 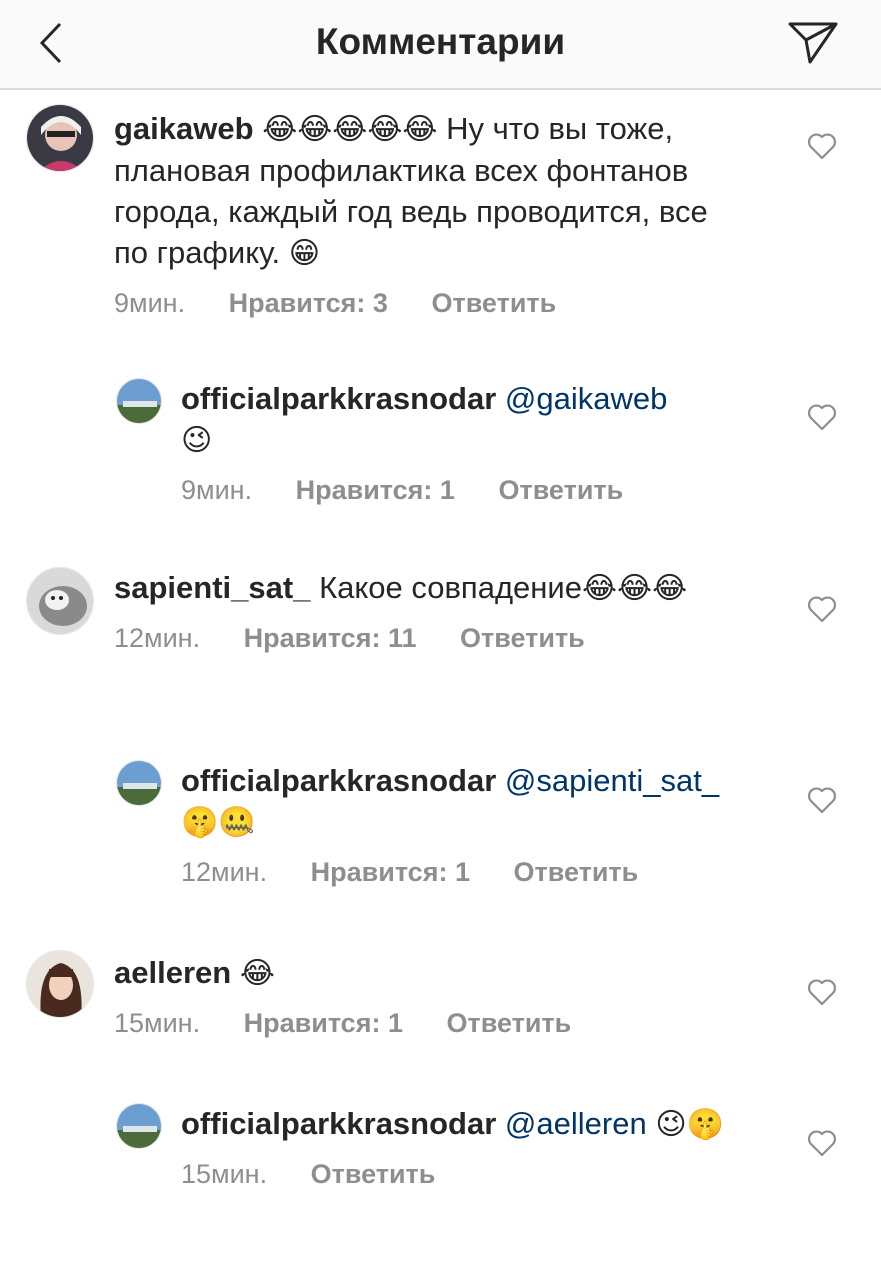 I want to click on comment-mention: @sapienti_sat_, so click(x=612, y=780).